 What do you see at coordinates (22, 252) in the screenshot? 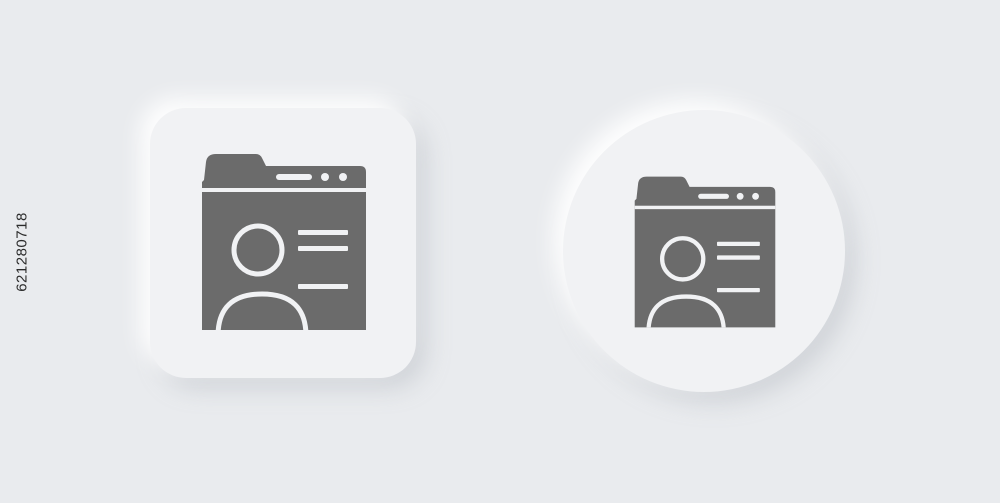
I see `stock-id-label: 621280718` at bounding box center [22, 252].